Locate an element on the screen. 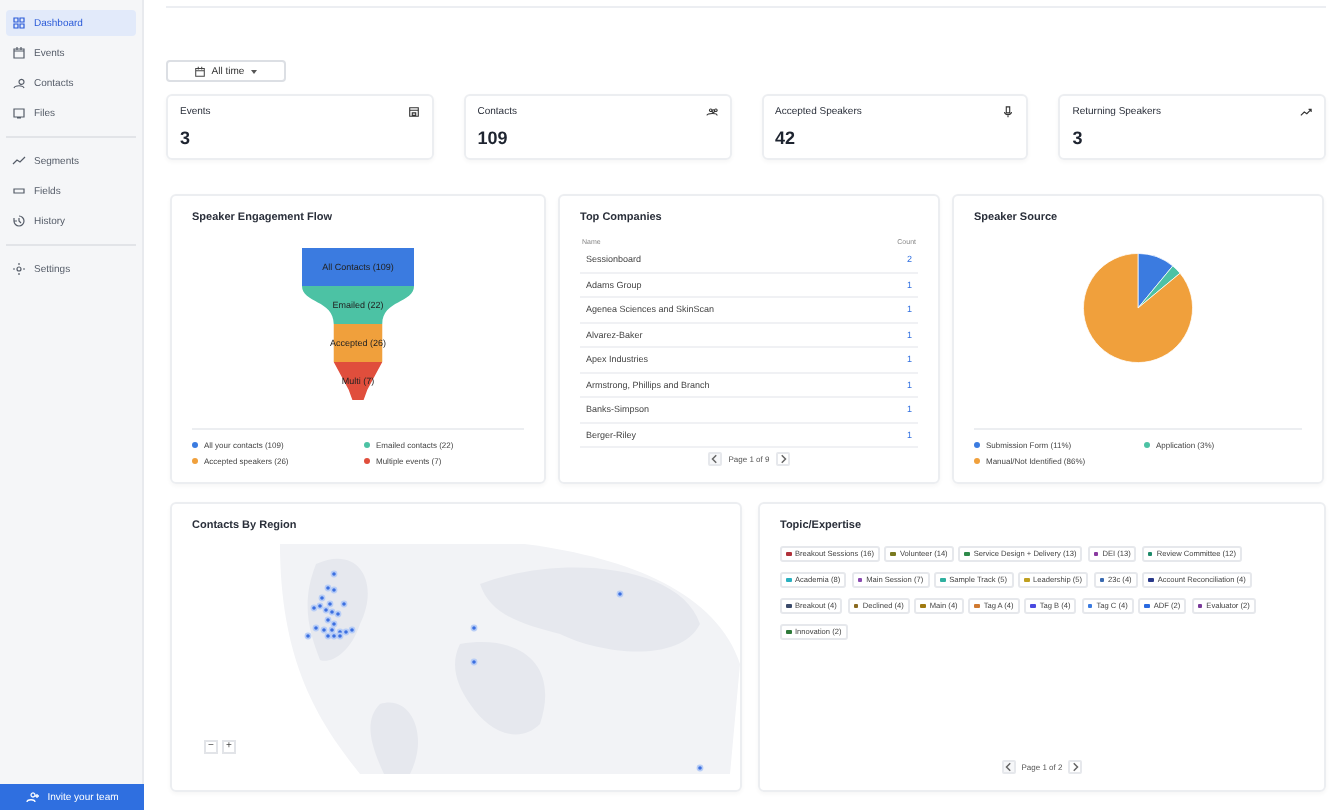 This screenshot has height=810, width=1340. calendar-icon is located at coordinates (199, 71).